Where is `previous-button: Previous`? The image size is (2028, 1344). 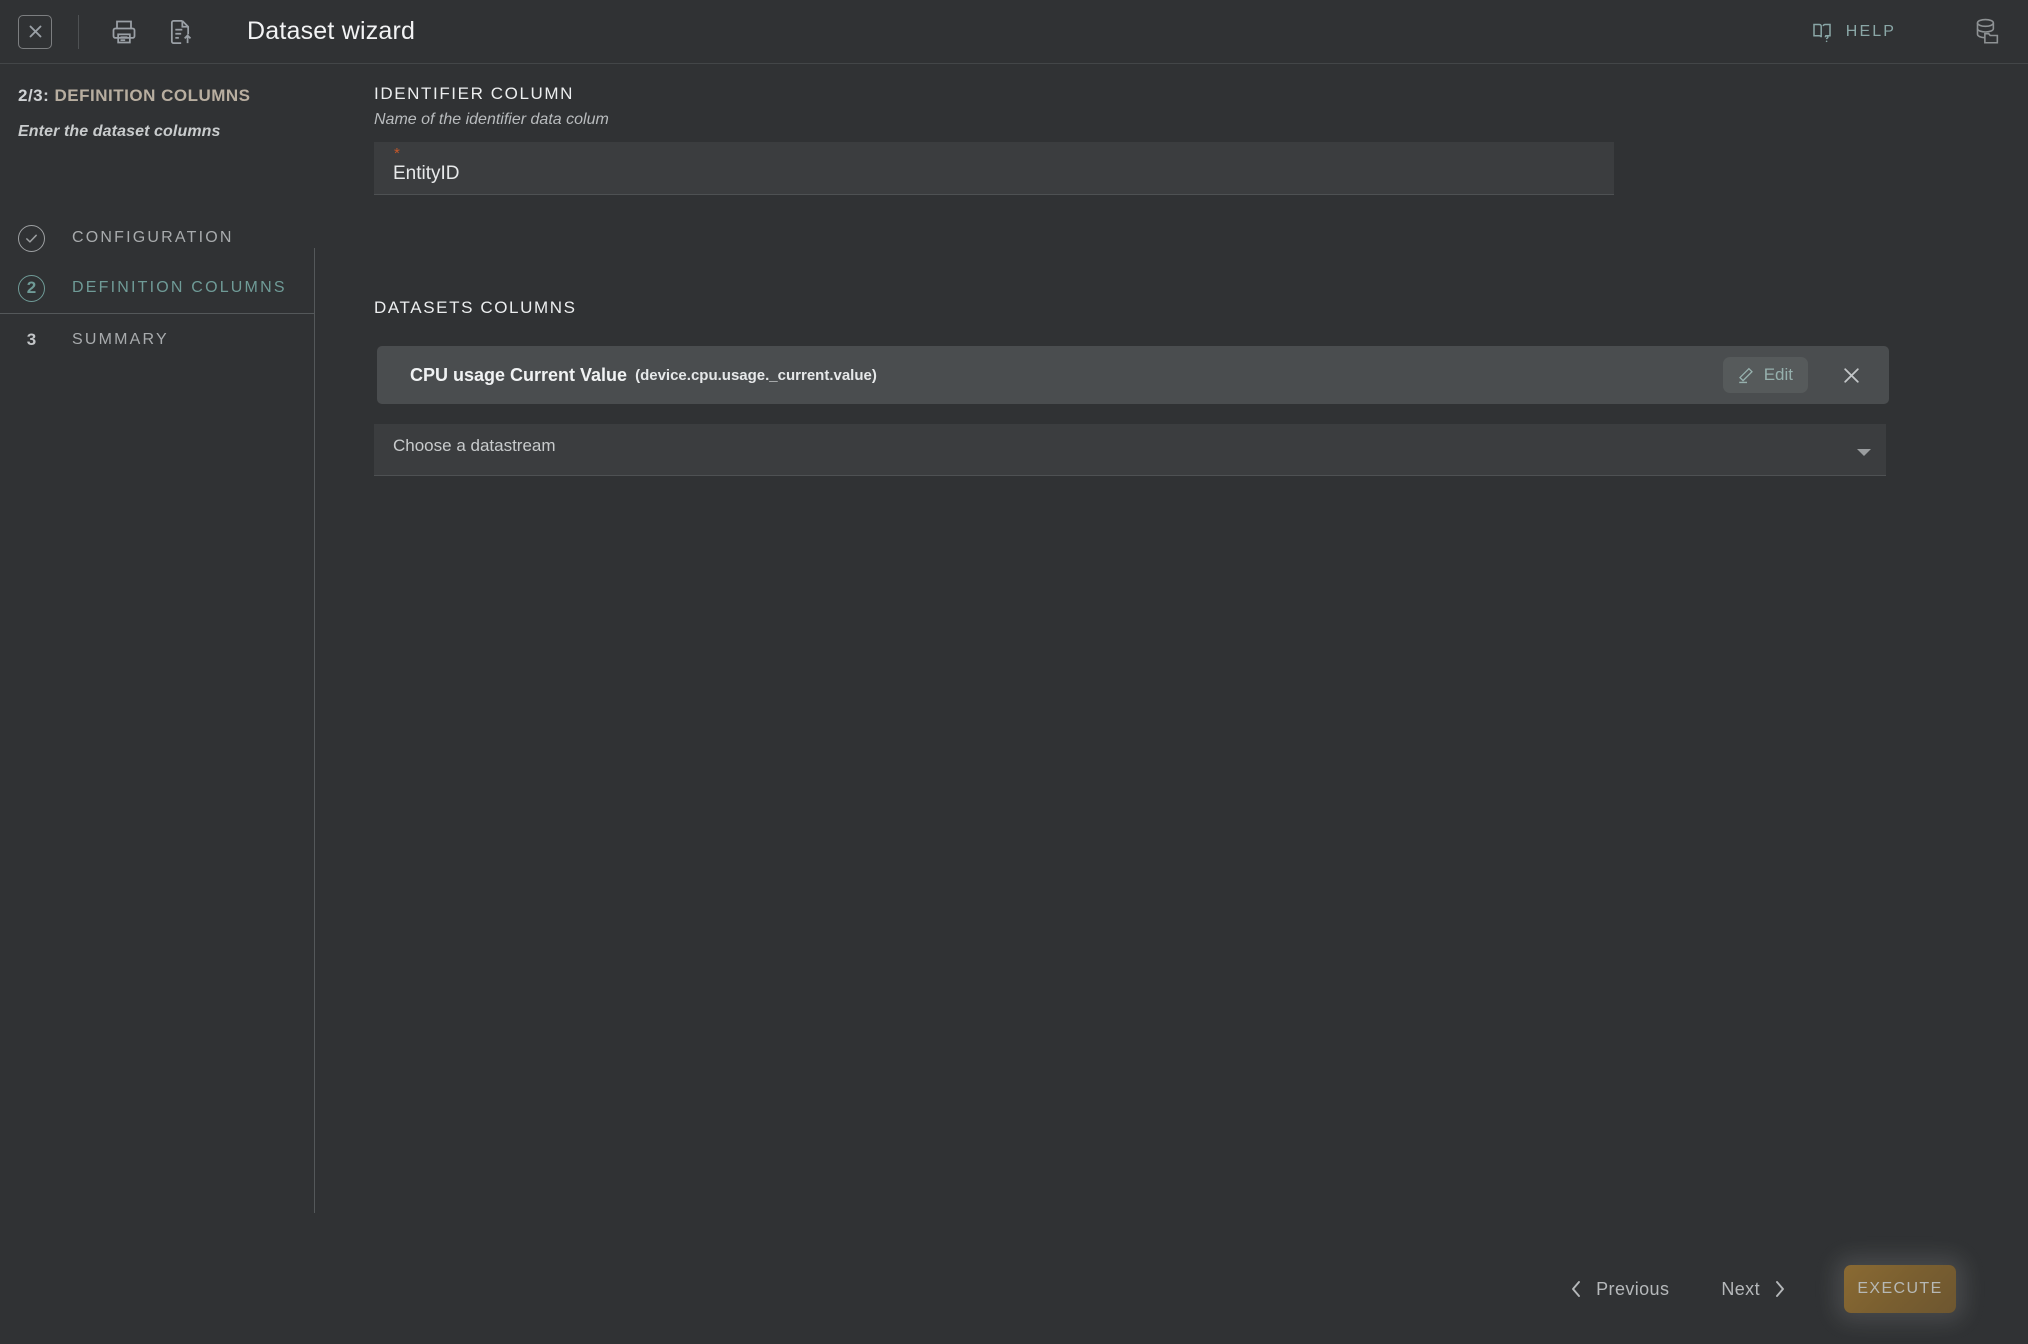
previous-button: Previous is located at coordinates (1618, 1289).